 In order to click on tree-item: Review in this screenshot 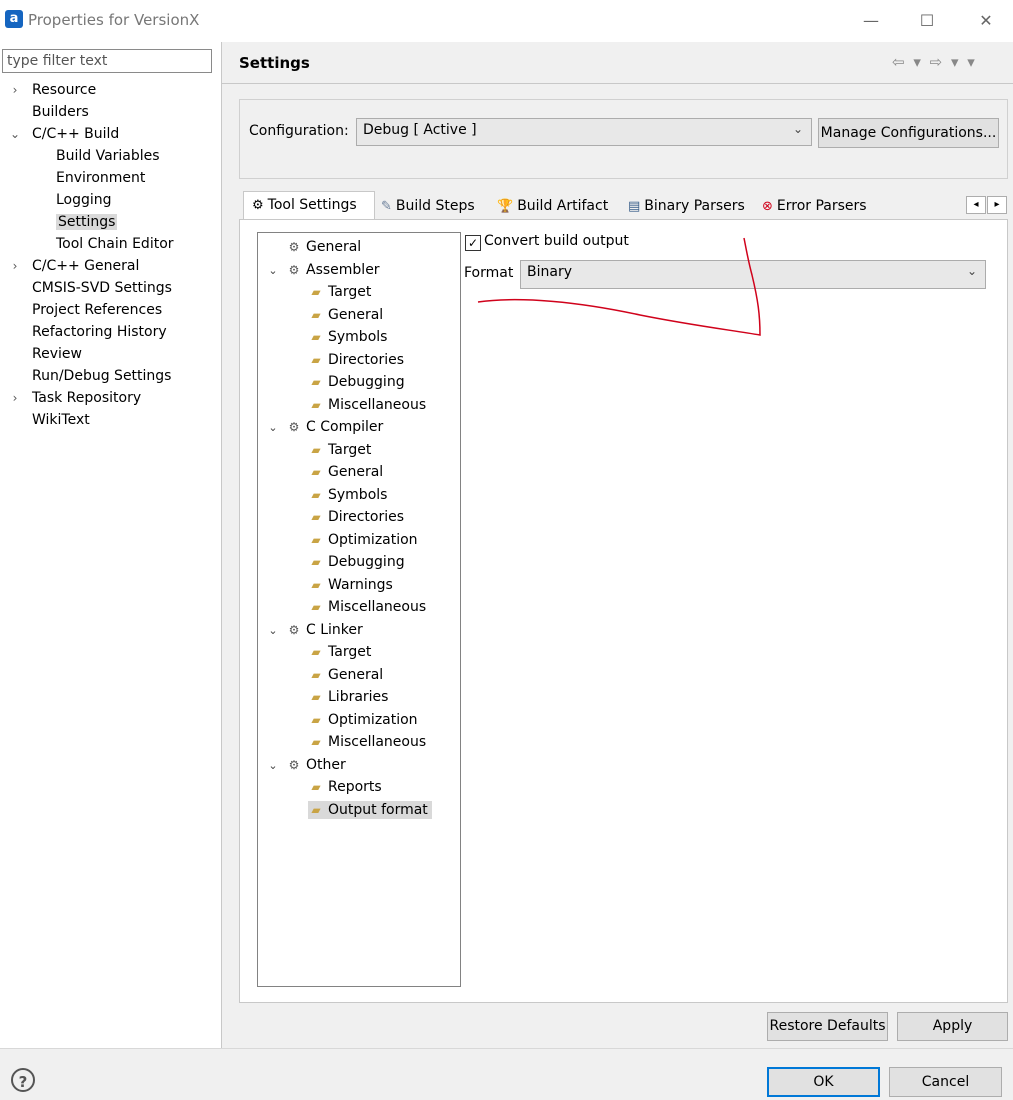, I will do `click(113, 354)`.